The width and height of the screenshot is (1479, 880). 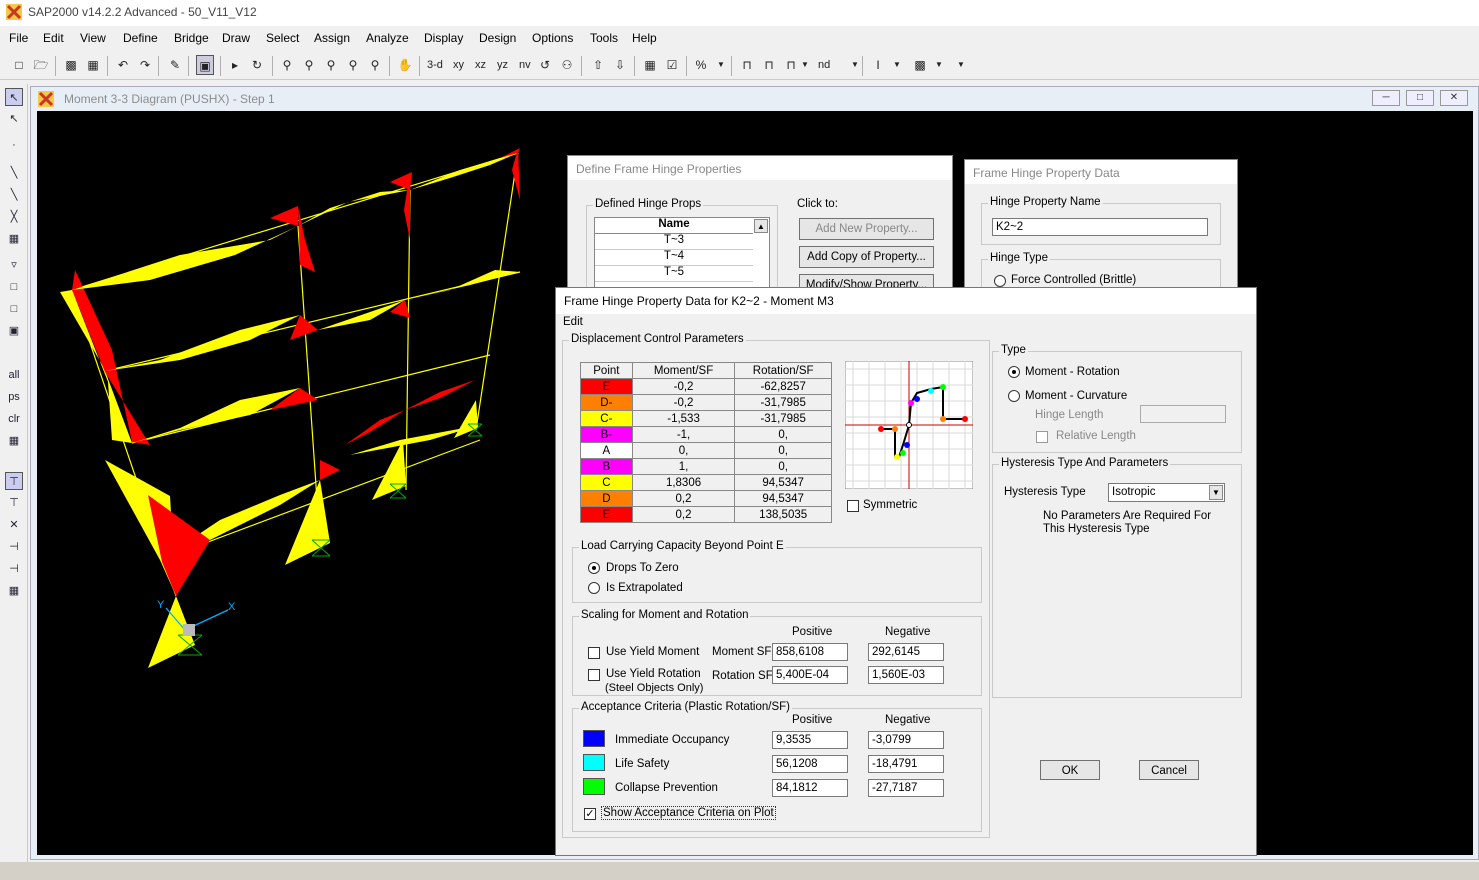 I want to click on snap-line-icon: ⊣, so click(x=14, y=569).